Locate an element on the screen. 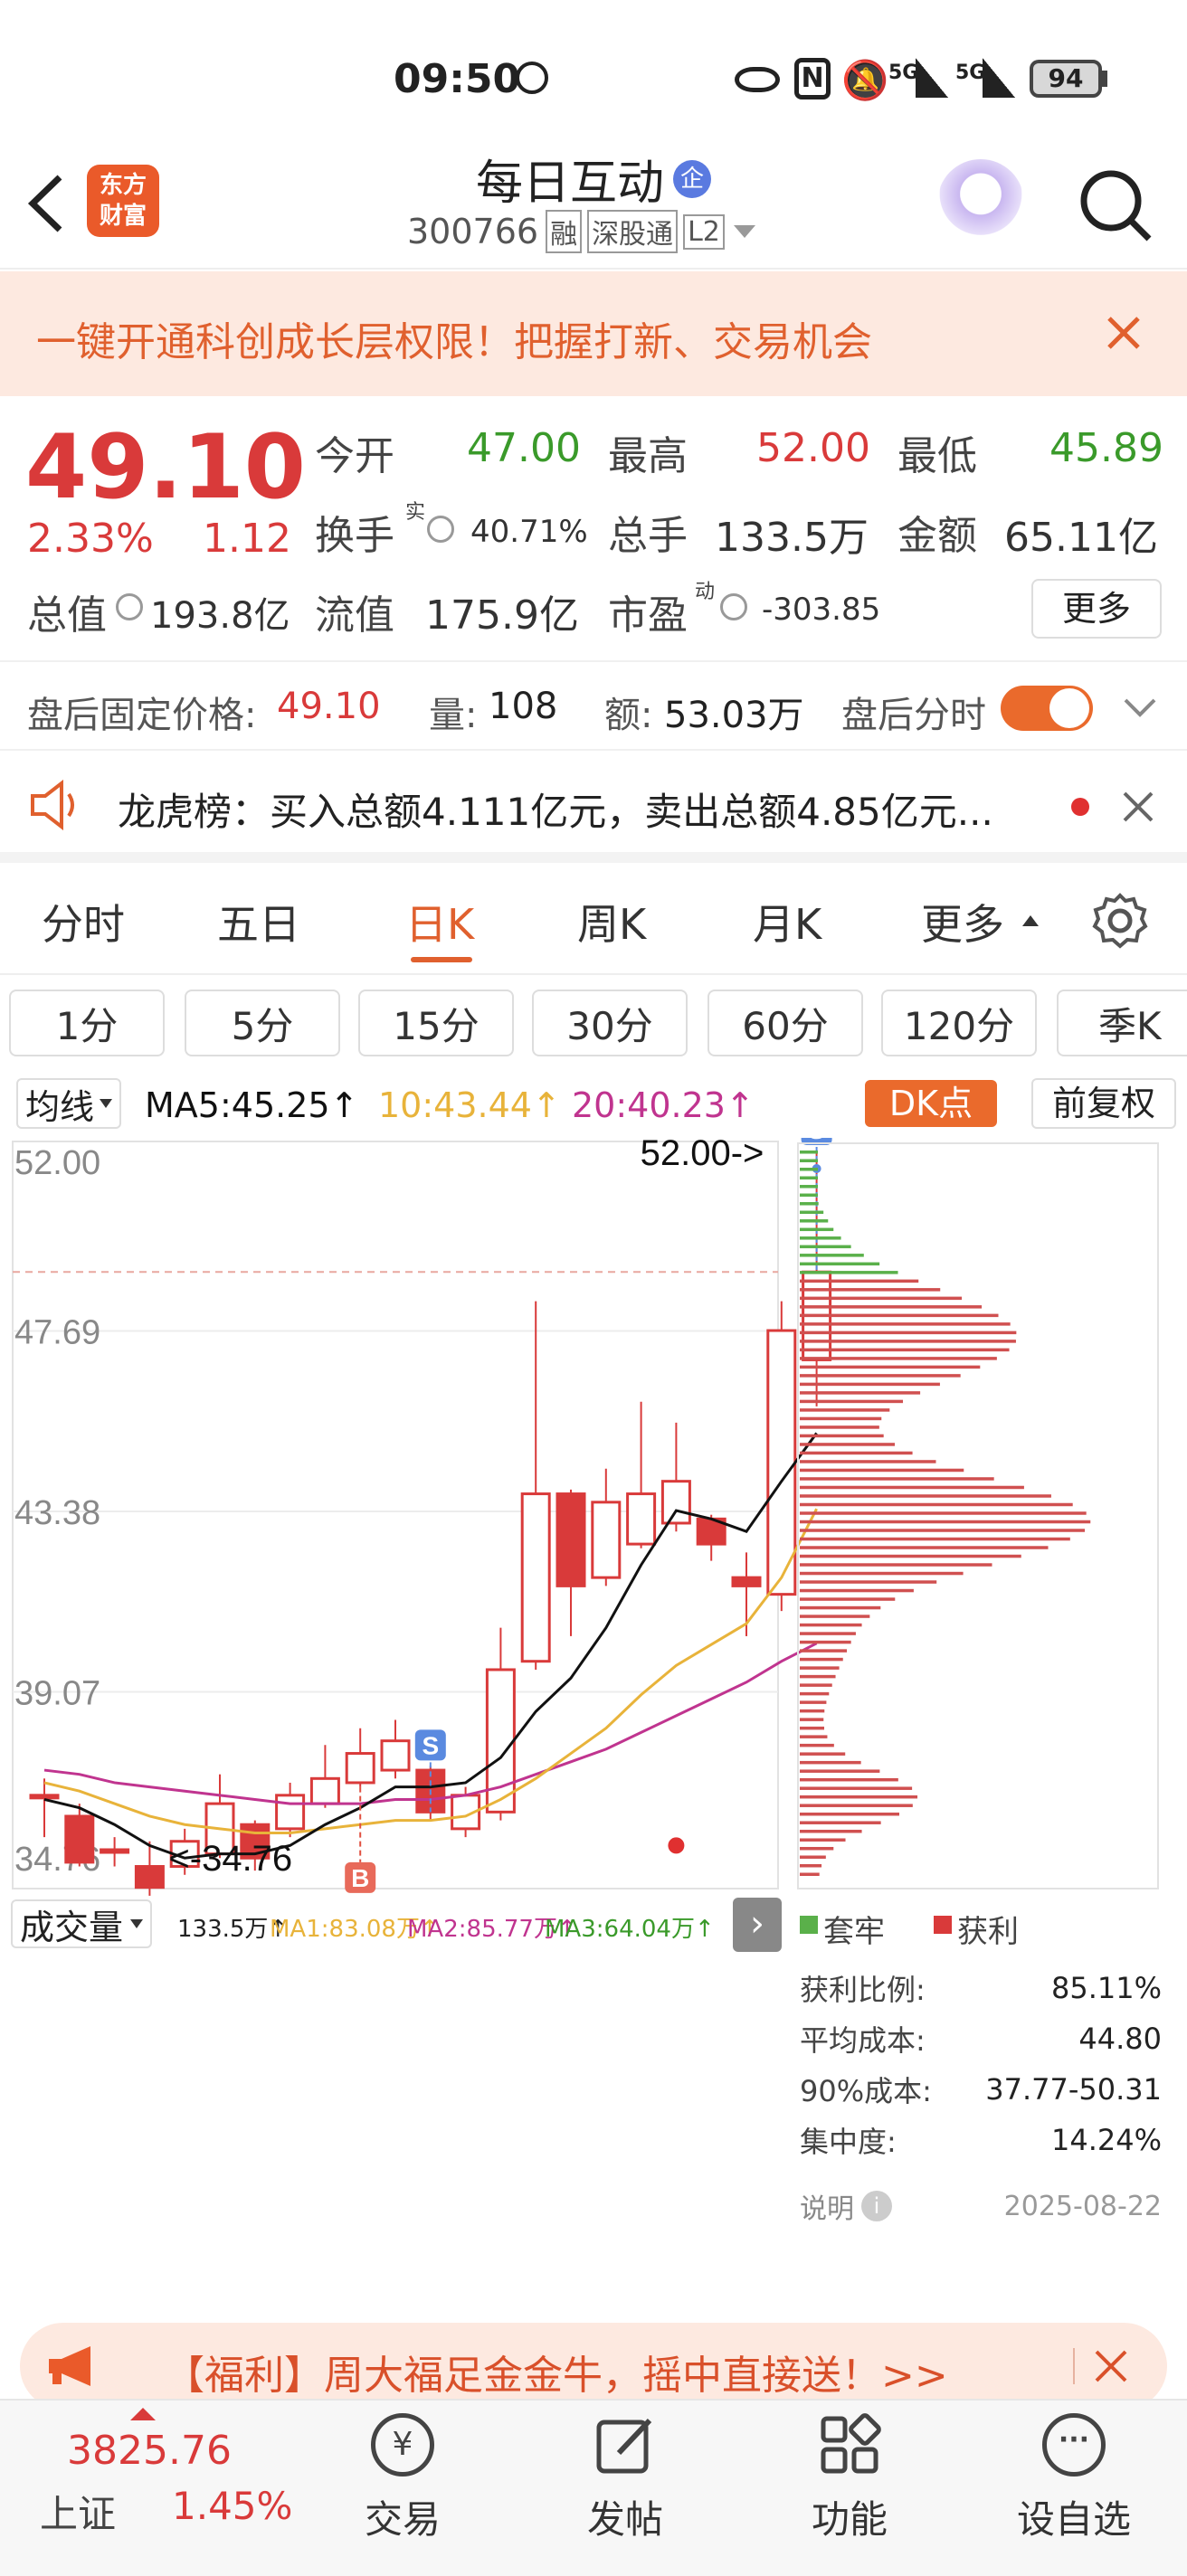 Image resolution: width=1187 pixels, height=2576 pixels. high-label: 最高 is located at coordinates (648, 456).